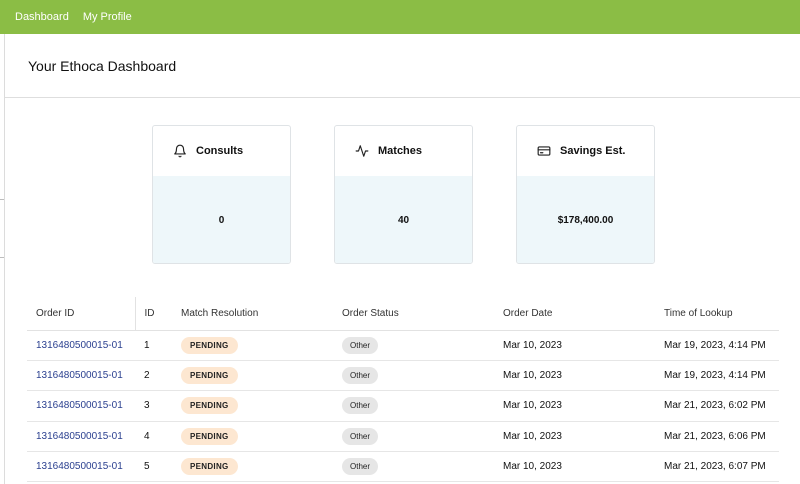 The width and height of the screenshot is (800, 484). What do you see at coordinates (717, 437) in the screenshot?
I see `lookup-time-cell: Mar 21, 2023, 6:06 PM` at bounding box center [717, 437].